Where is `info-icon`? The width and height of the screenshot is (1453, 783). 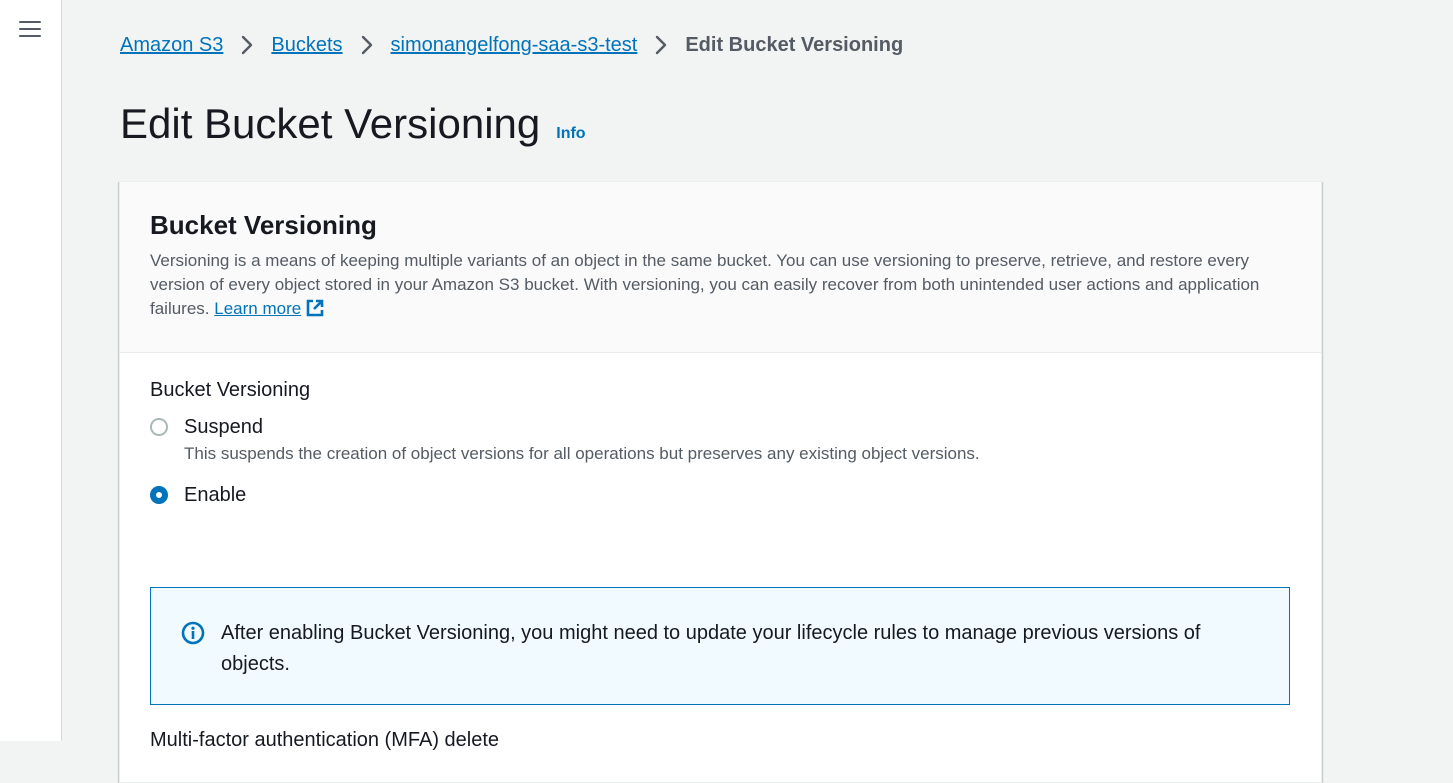 info-icon is located at coordinates (193, 633).